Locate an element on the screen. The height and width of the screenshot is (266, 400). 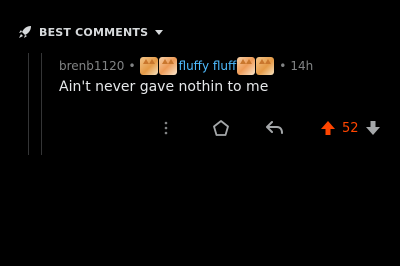
comment-meta: brenb1120 • fluffy fluff • 14h is located at coordinates (186, 66).